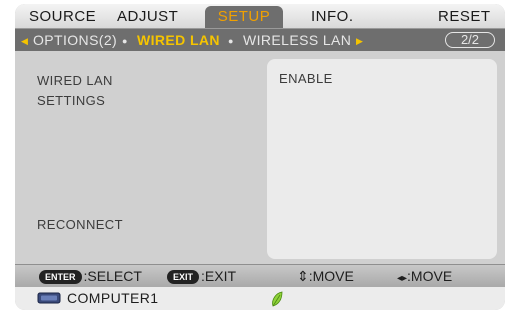 This screenshot has height=316, width=522. I want to click on help-select: ENTER:SELECT, so click(90, 276).